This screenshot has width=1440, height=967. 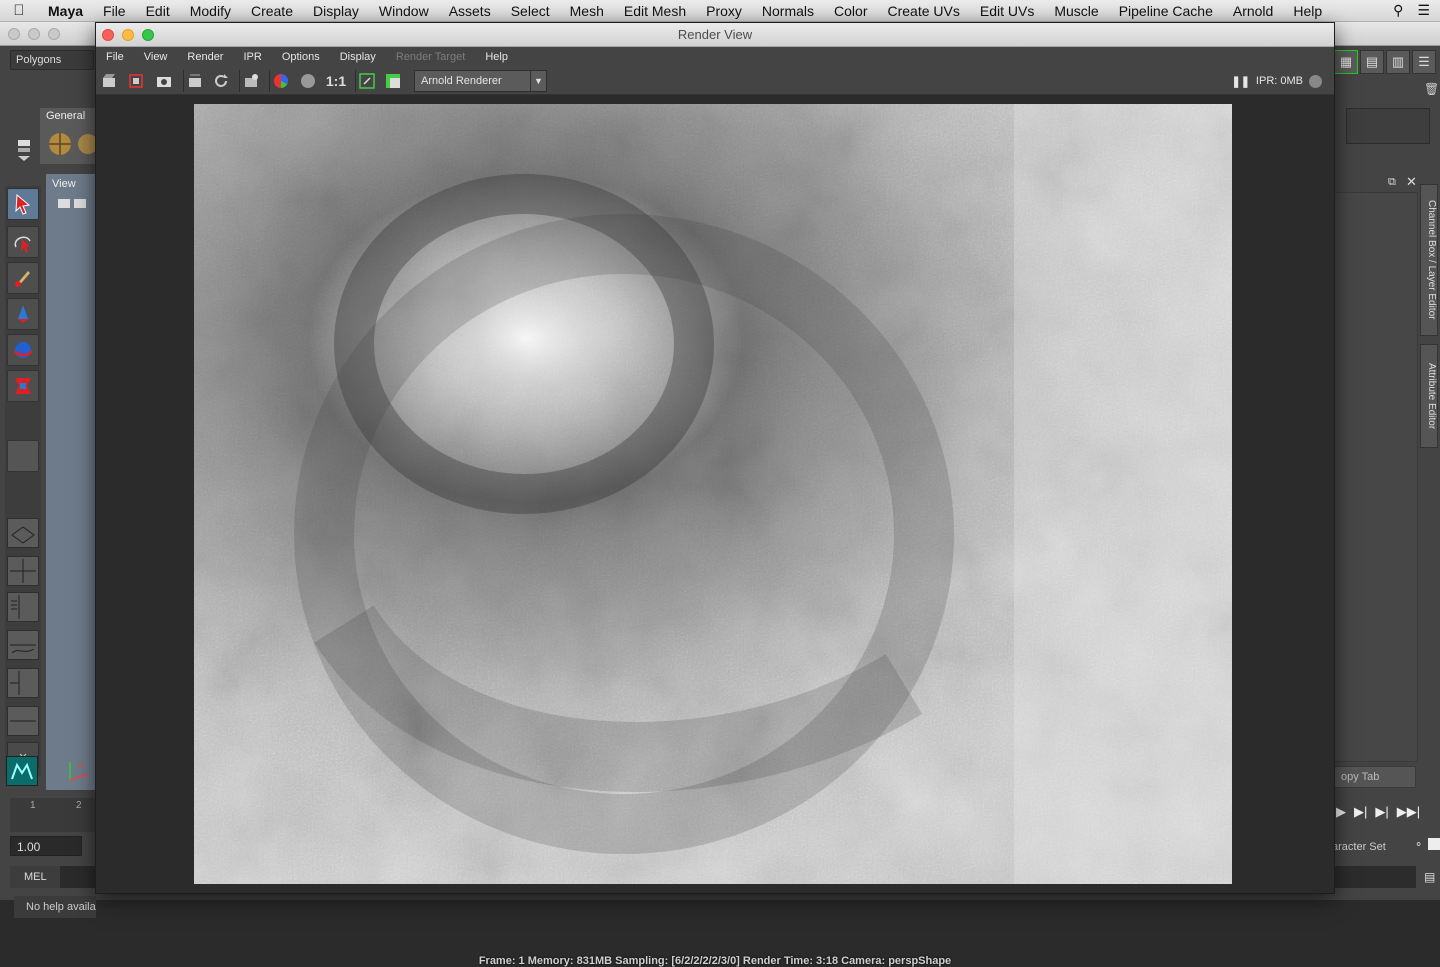 I want to click on copy-tab-button: opy Tab, so click(x=1375, y=777).